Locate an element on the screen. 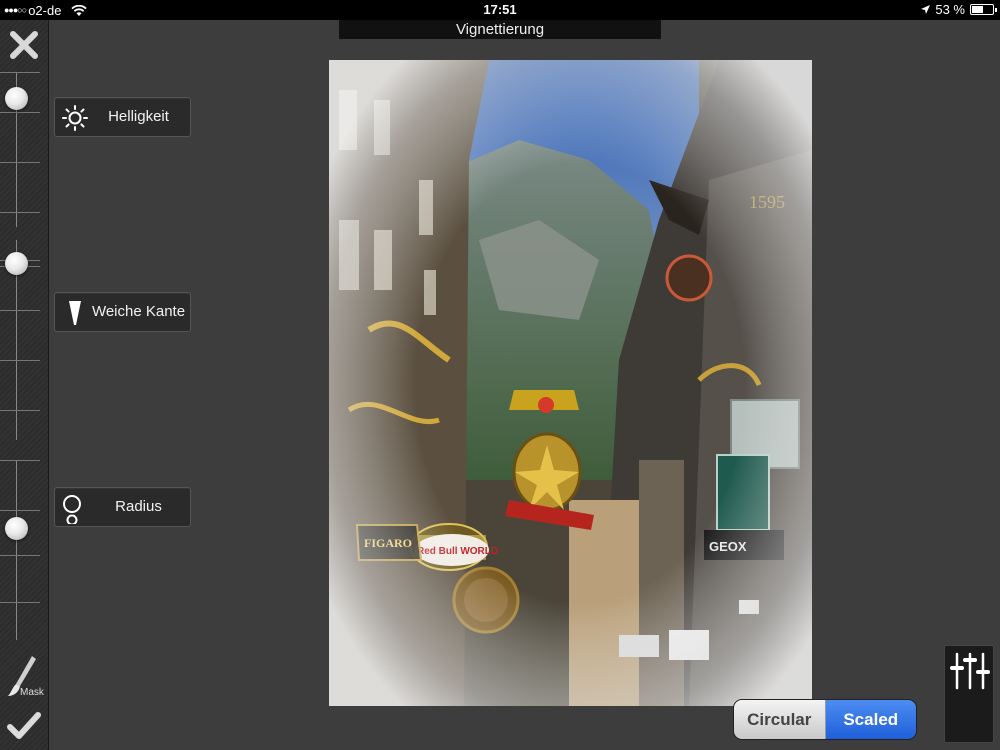  checkmark-icon is located at coordinates (24, 726).